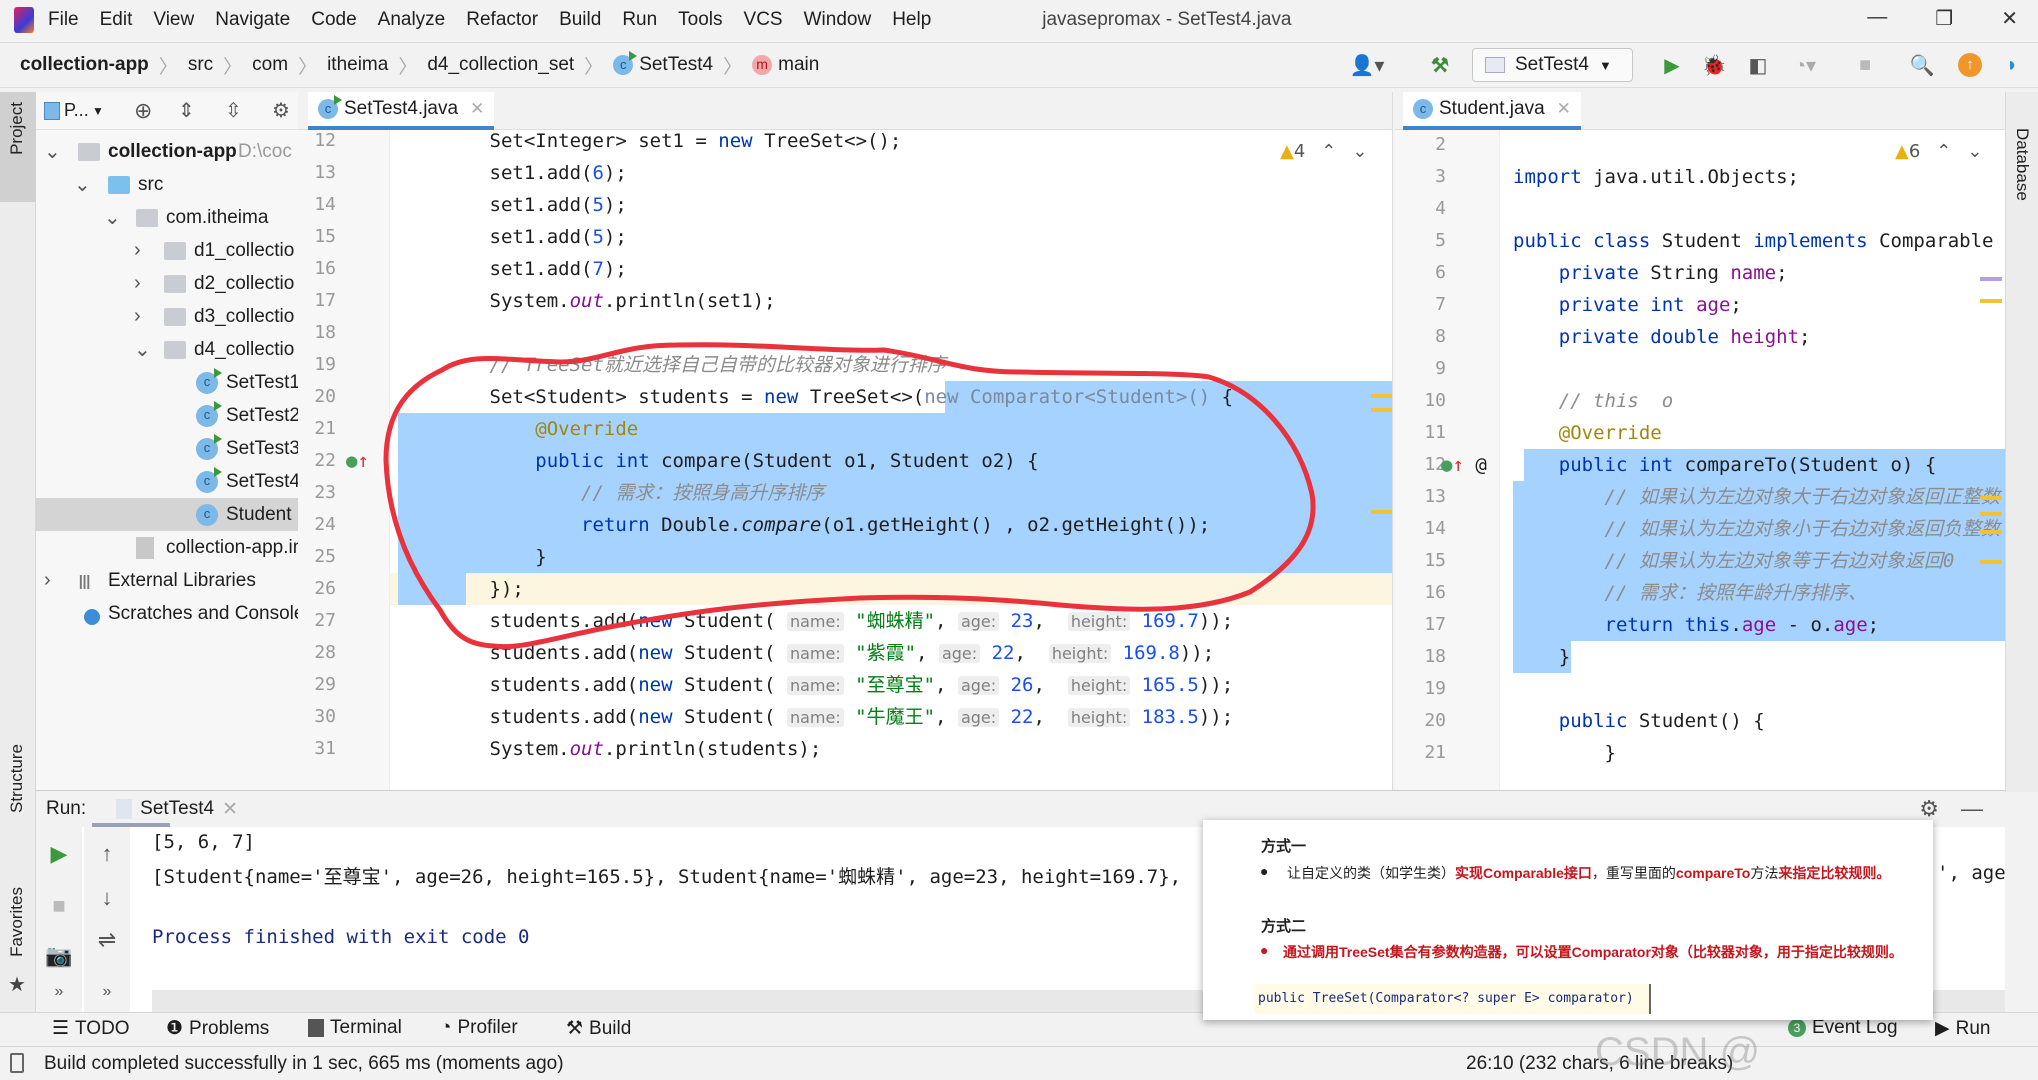  What do you see at coordinates (167, 151) in the screenshot?
I see `tree-item: ⌄ collection-app D:\coc` at bounding box center [167, 151].